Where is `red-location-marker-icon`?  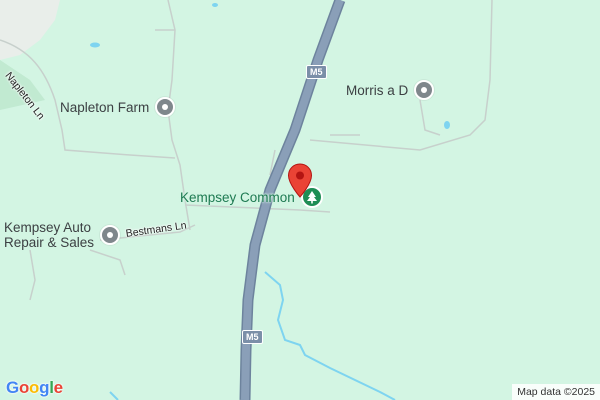 red-location-marker-icon is located at coordinates (300, 181).